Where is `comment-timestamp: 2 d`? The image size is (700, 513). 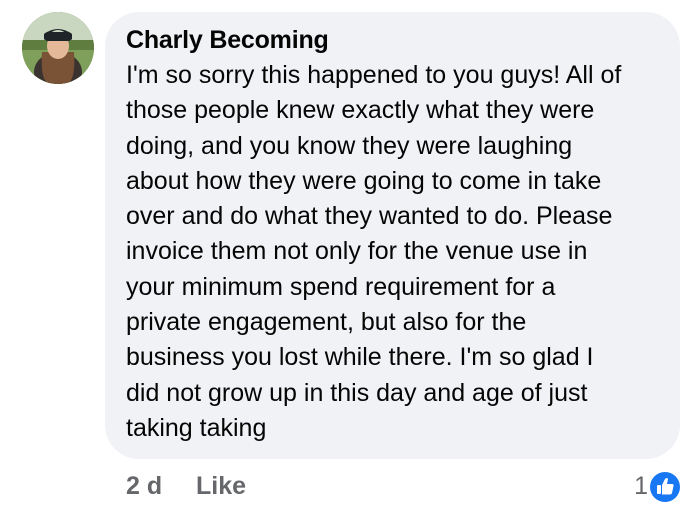
comment-timestamp: 2 d is located at coordinates (144, 486).